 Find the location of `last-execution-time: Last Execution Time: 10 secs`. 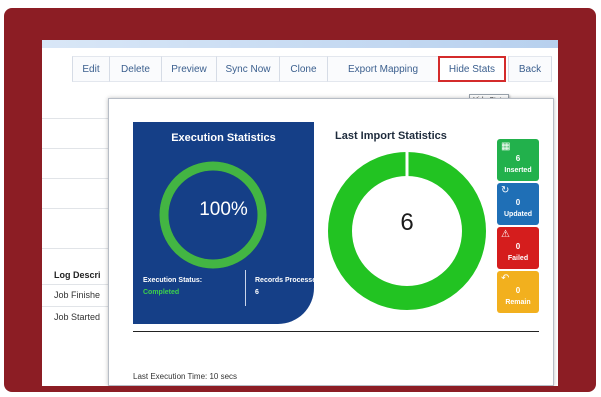

last-execution-time: Last Execution Time: 10 secs is located at coordinates (185, 376).